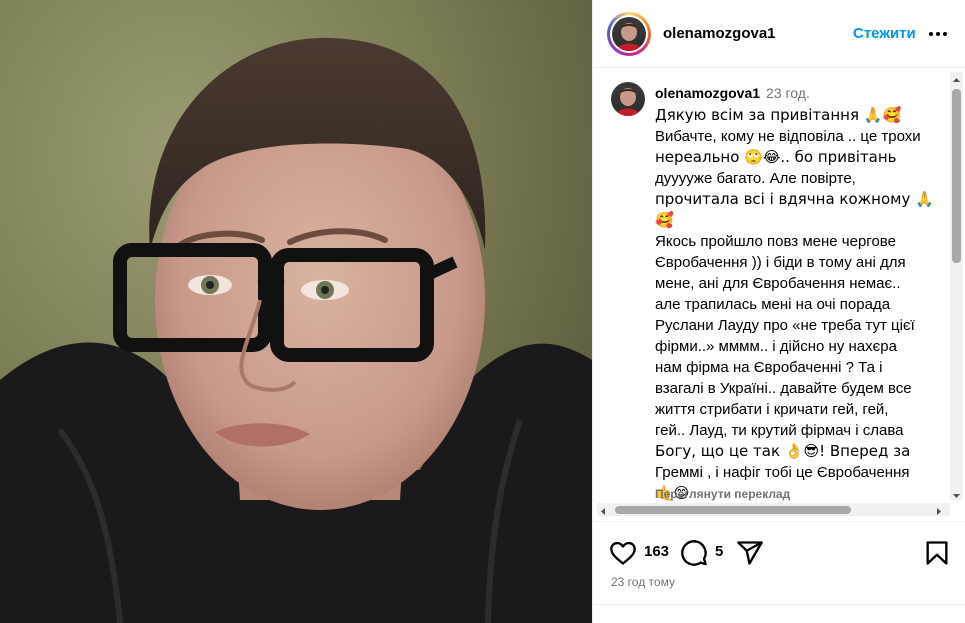 This screenshot has width=965, height=623. I want to click on caption-username: olenamozgova1, so click(707, 93).